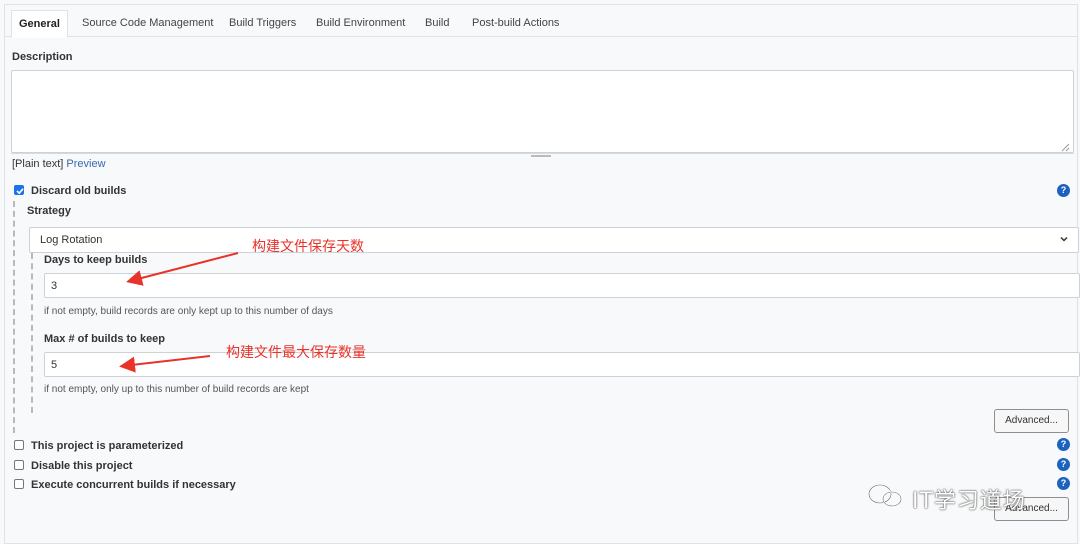 This screenshot has height=544, width=1080. Describe the element at coordinates (308, 247) in the screenshot. I see `annotation-days: 构建文件保存天数` at that location.